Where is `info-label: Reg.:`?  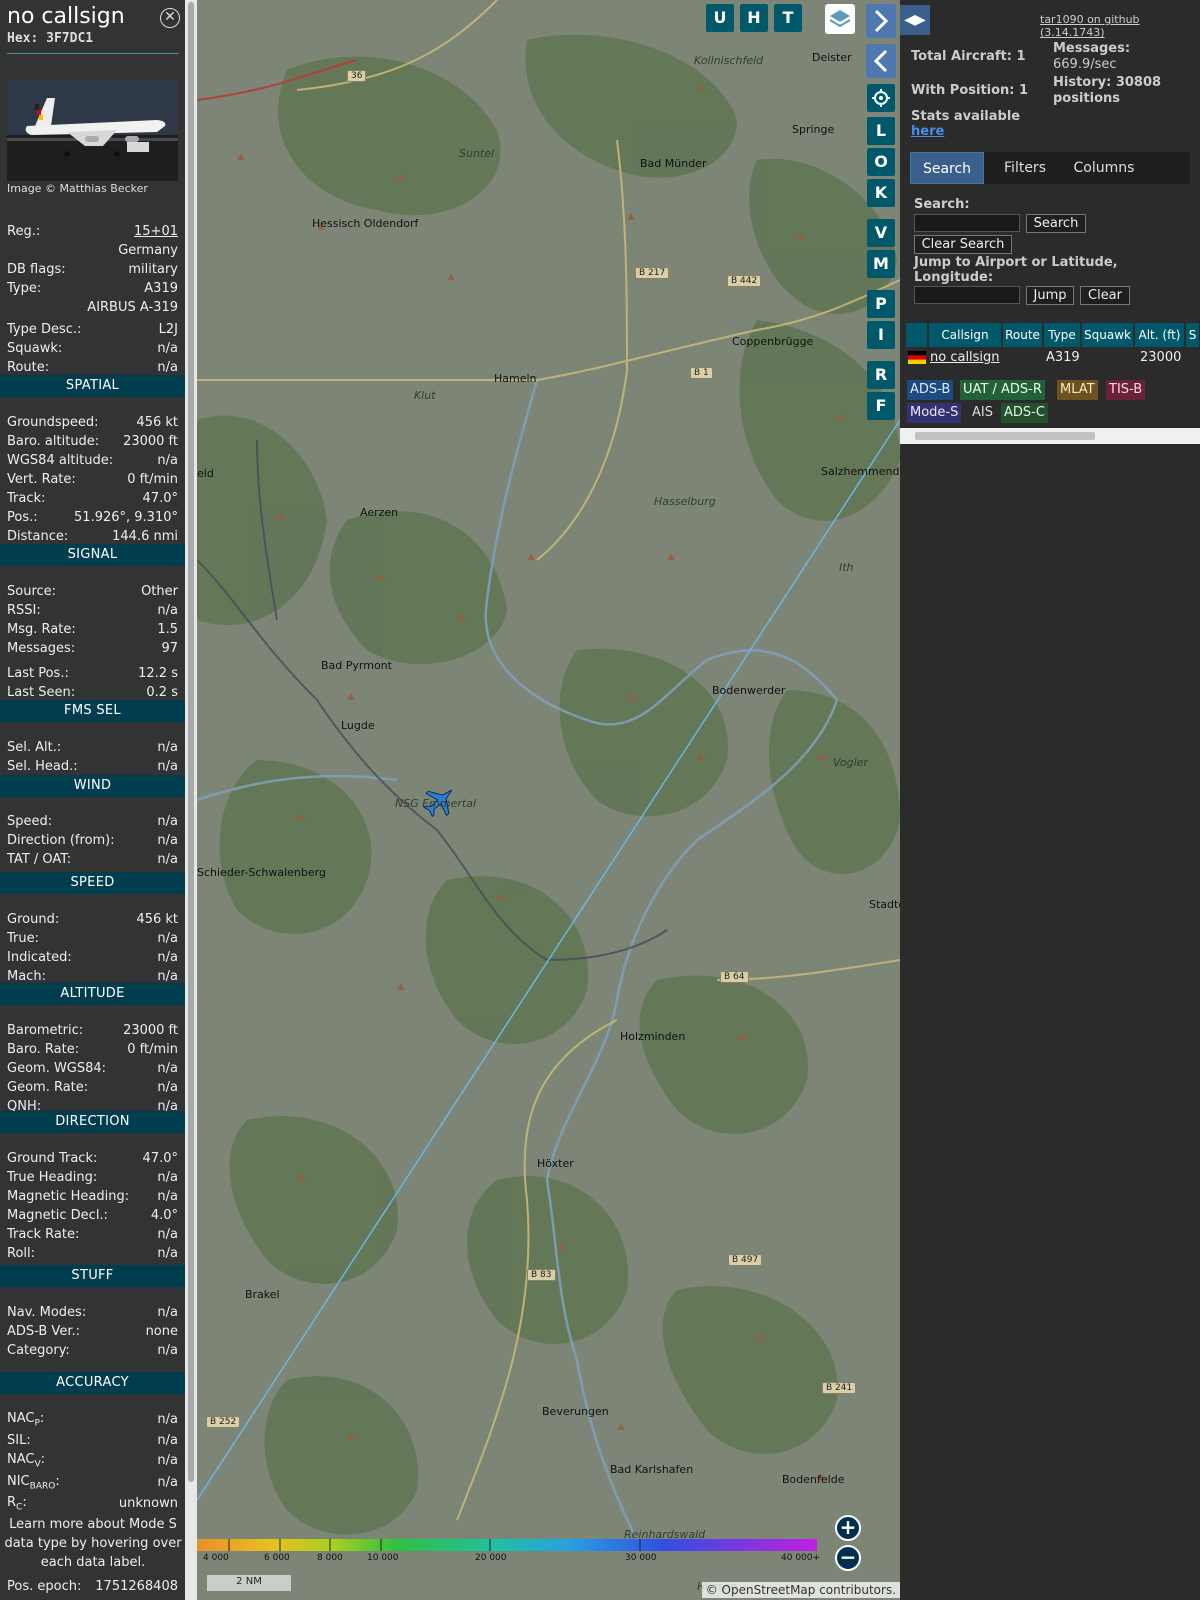
info-label: Reg.: is located at coordinates (23, 231).